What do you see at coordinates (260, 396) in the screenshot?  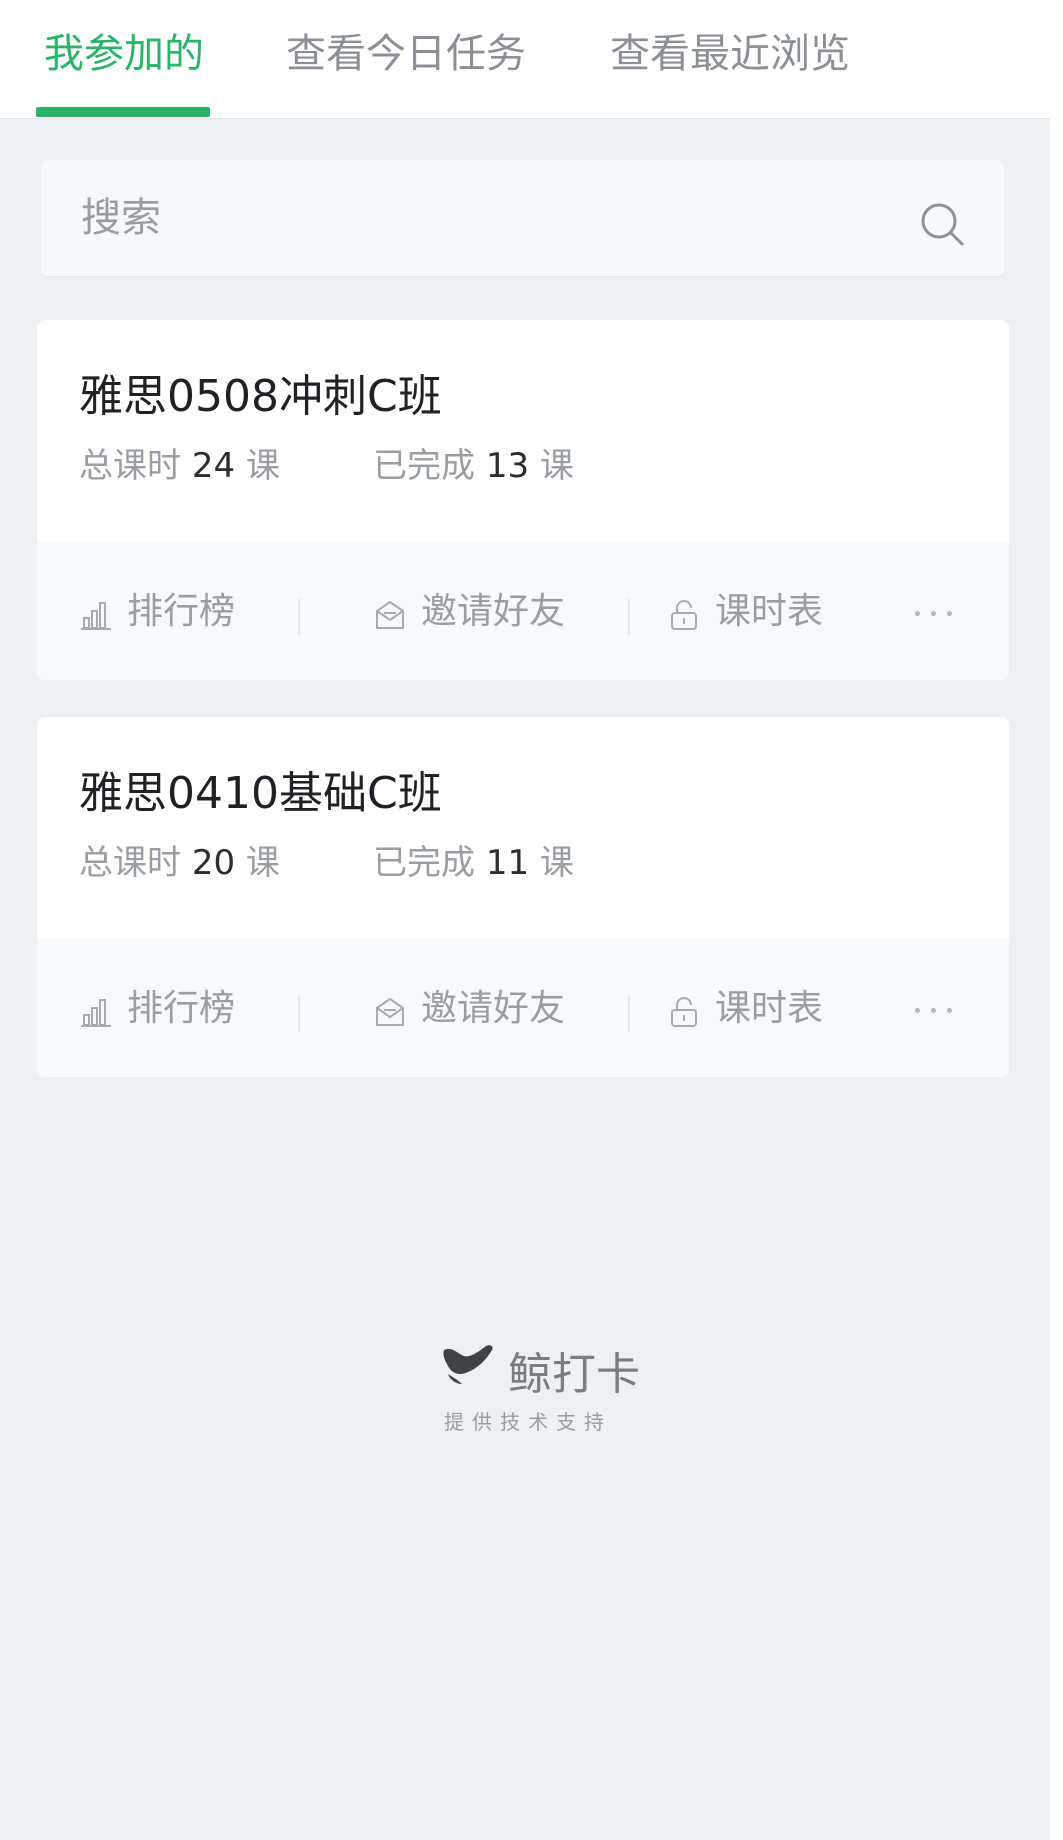 I see `class-title: 雅思0508冲刺C班` at bounding box center [260, 396].